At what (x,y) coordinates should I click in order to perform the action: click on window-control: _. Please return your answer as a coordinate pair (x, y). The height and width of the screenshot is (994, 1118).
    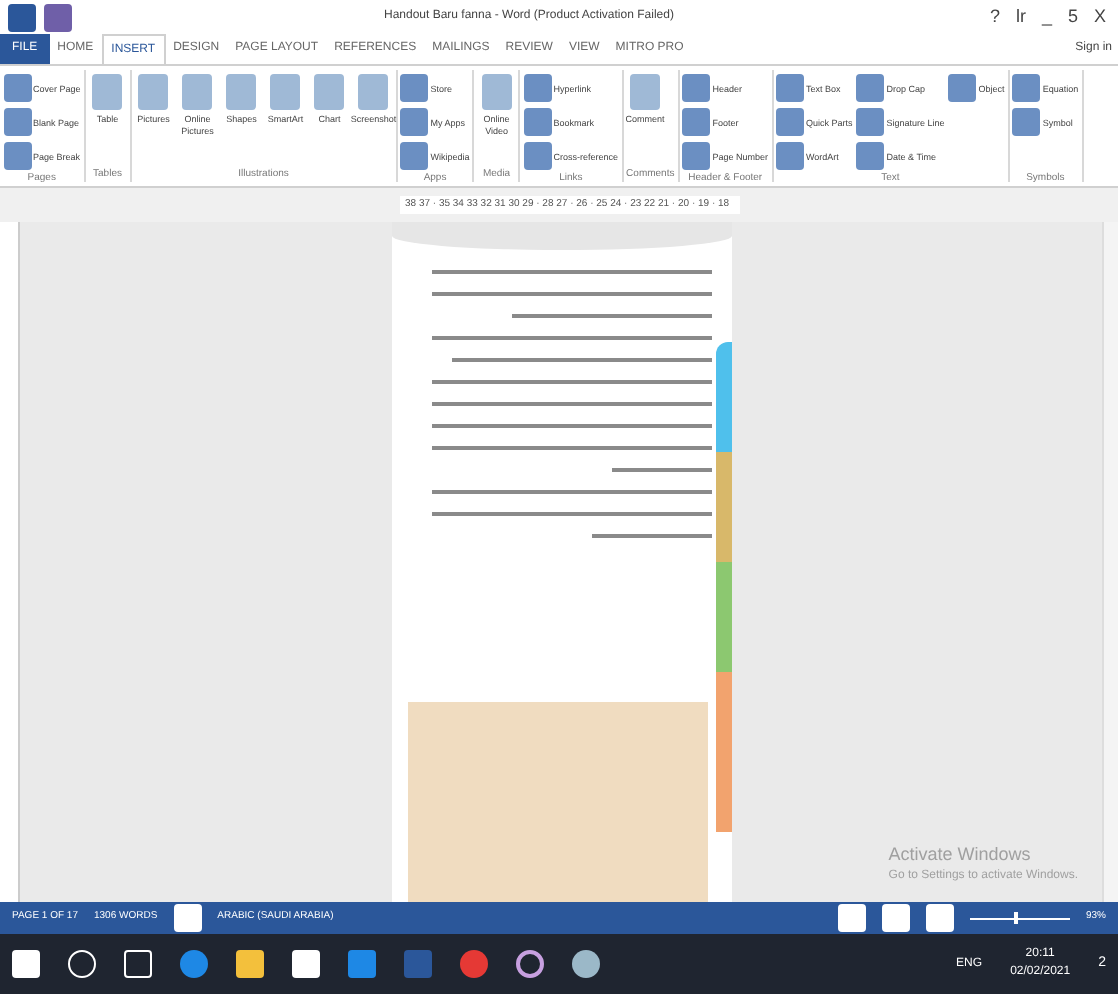
    Looking at the image, I should click on (1046, 17).